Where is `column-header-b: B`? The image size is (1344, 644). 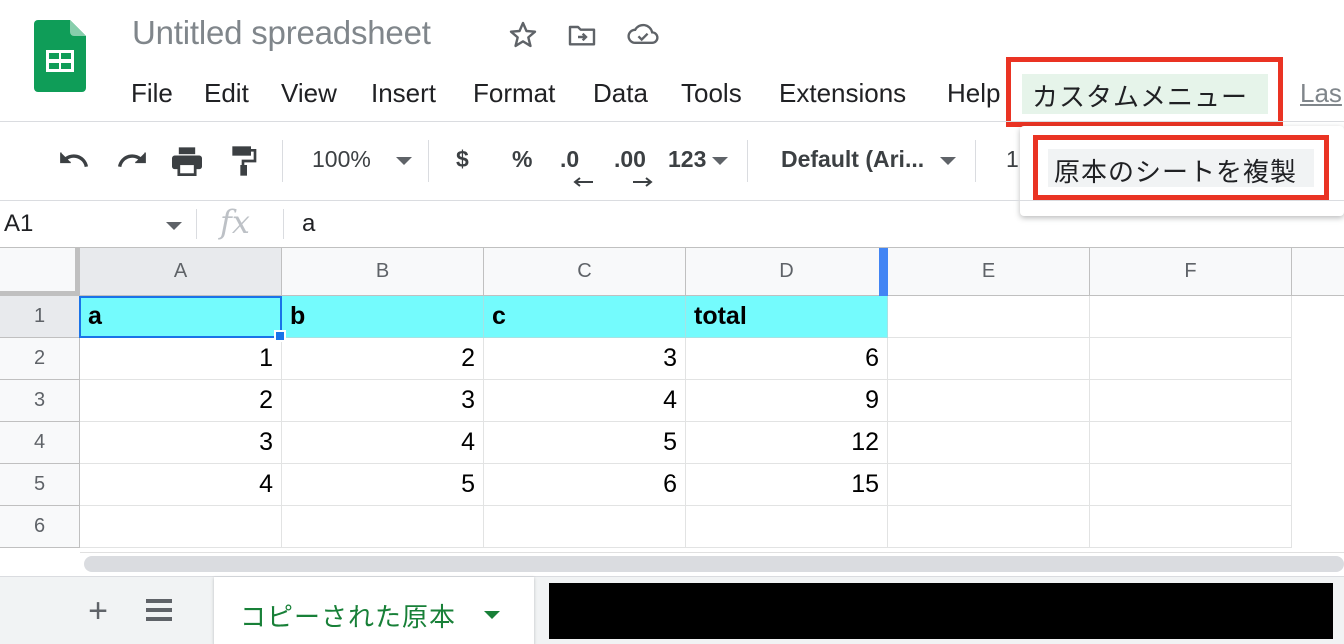
column-header-b: B is located at coordinates (383, 272).